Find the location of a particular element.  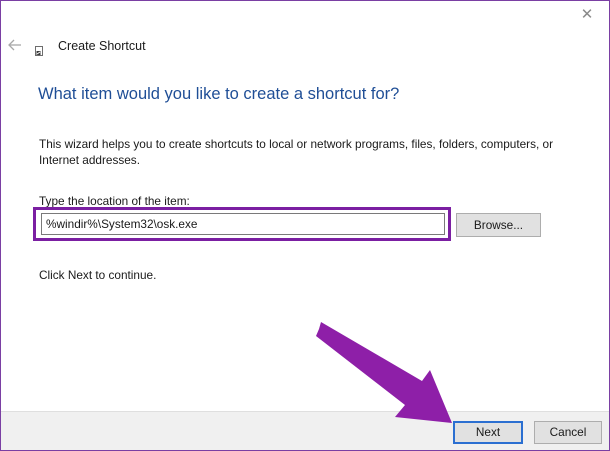

cancel-button: Cancel is located at coordinates (568, 432).